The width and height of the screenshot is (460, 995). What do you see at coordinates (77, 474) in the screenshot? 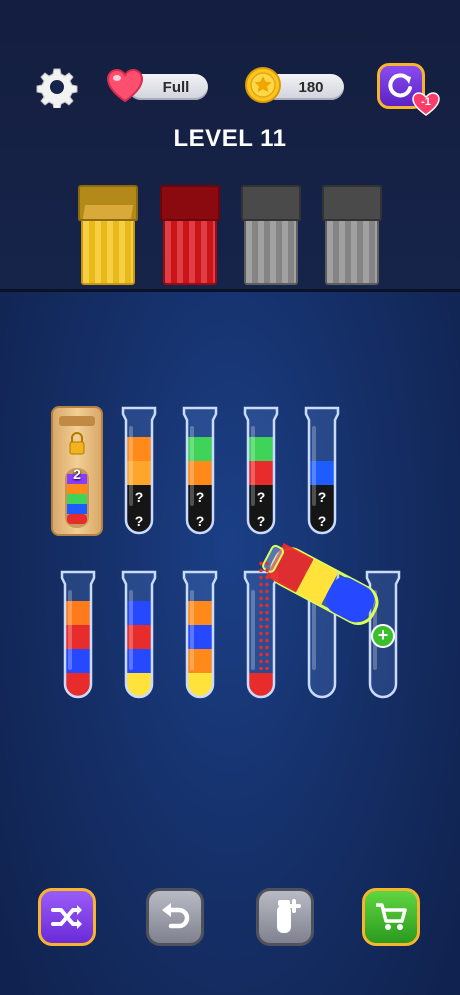
I see `locked-tube-count: 2` at bounding box center [77, 474].